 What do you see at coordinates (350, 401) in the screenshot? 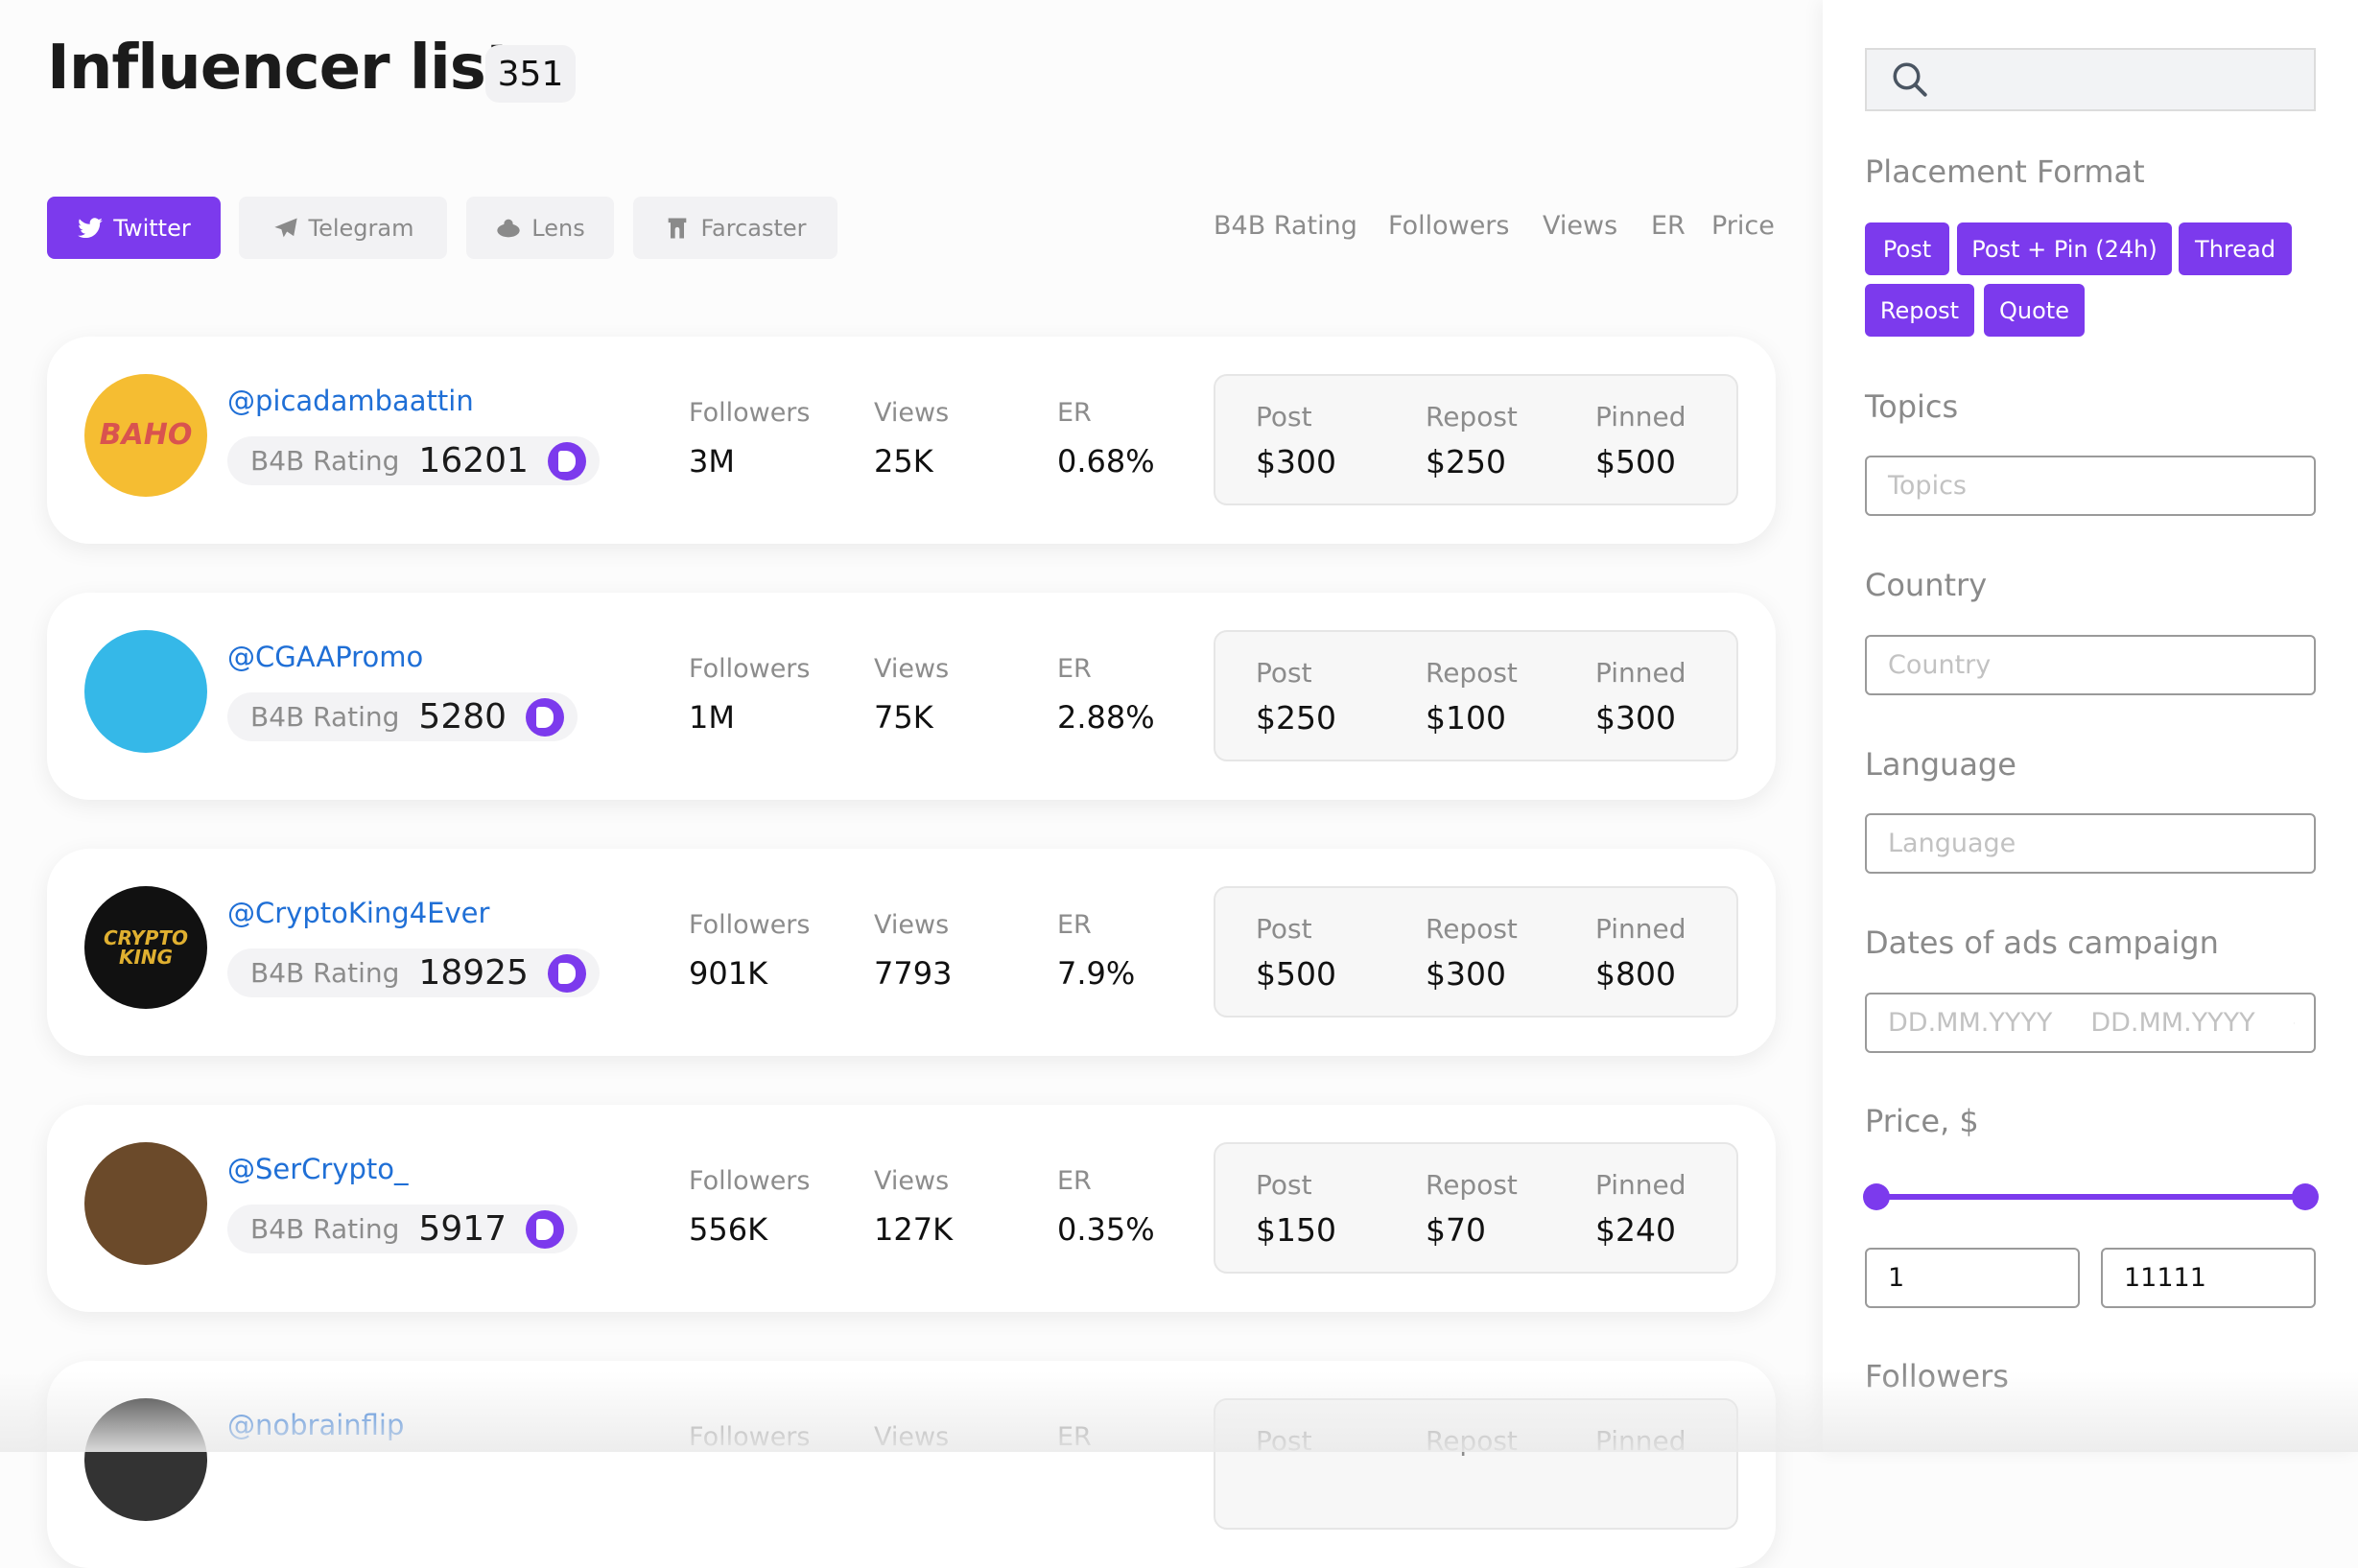
I see `influencer-handle: @picadambaattin` at bounding box center [350, 401].